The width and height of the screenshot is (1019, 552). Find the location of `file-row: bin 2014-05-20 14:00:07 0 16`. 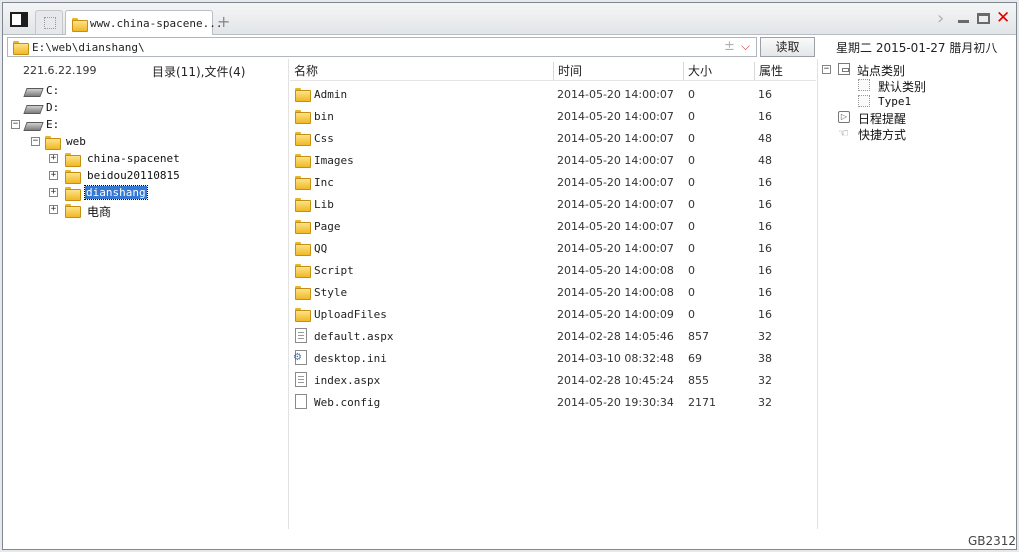

file-row: bin 2014-05-20 14:00:07 0 16 is located at coordinates (553, 117).